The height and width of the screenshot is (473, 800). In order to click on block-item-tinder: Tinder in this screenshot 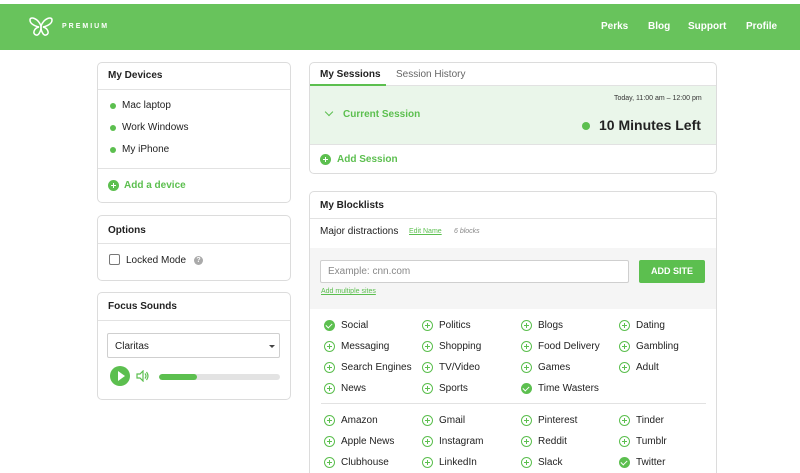, I will do `click(650, 420)`.